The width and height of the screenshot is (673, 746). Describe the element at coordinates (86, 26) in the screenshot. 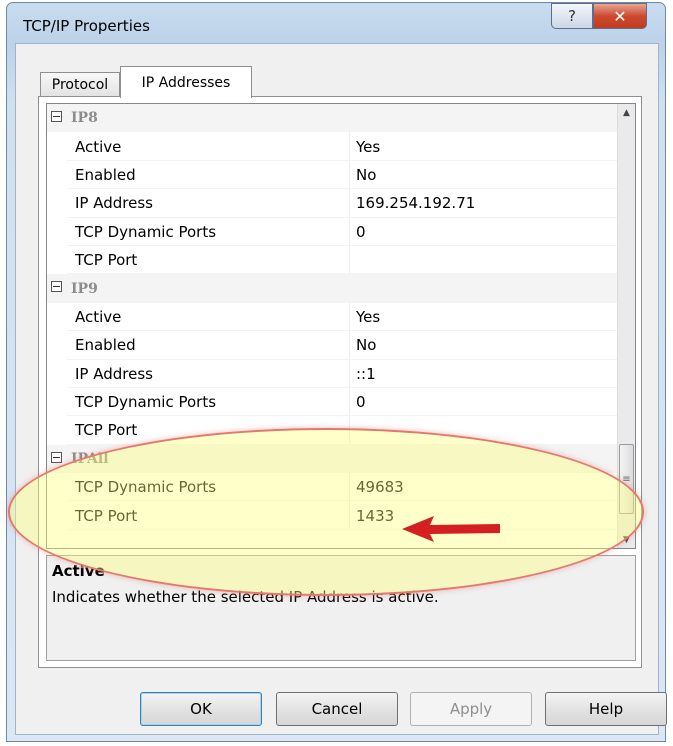

I see `window-title: TCP/IP Properties` at that location.